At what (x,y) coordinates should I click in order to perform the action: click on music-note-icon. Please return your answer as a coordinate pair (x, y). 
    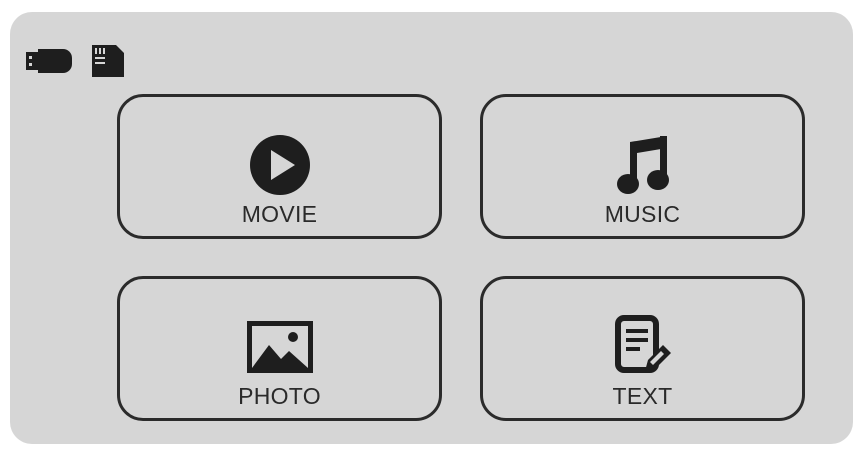
    Looking at the image, I should click on (643, 165).